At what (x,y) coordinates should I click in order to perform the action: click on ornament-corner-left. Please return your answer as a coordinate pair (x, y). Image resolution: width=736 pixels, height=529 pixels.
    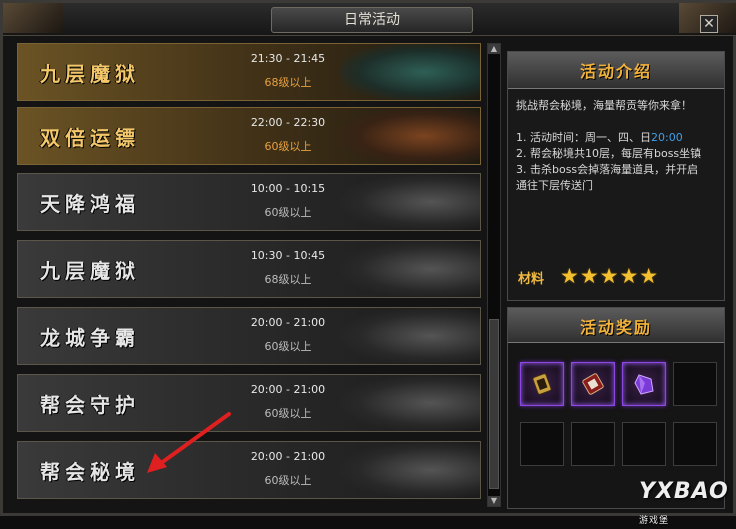
    Looking at the image, I should click on (33, 18).